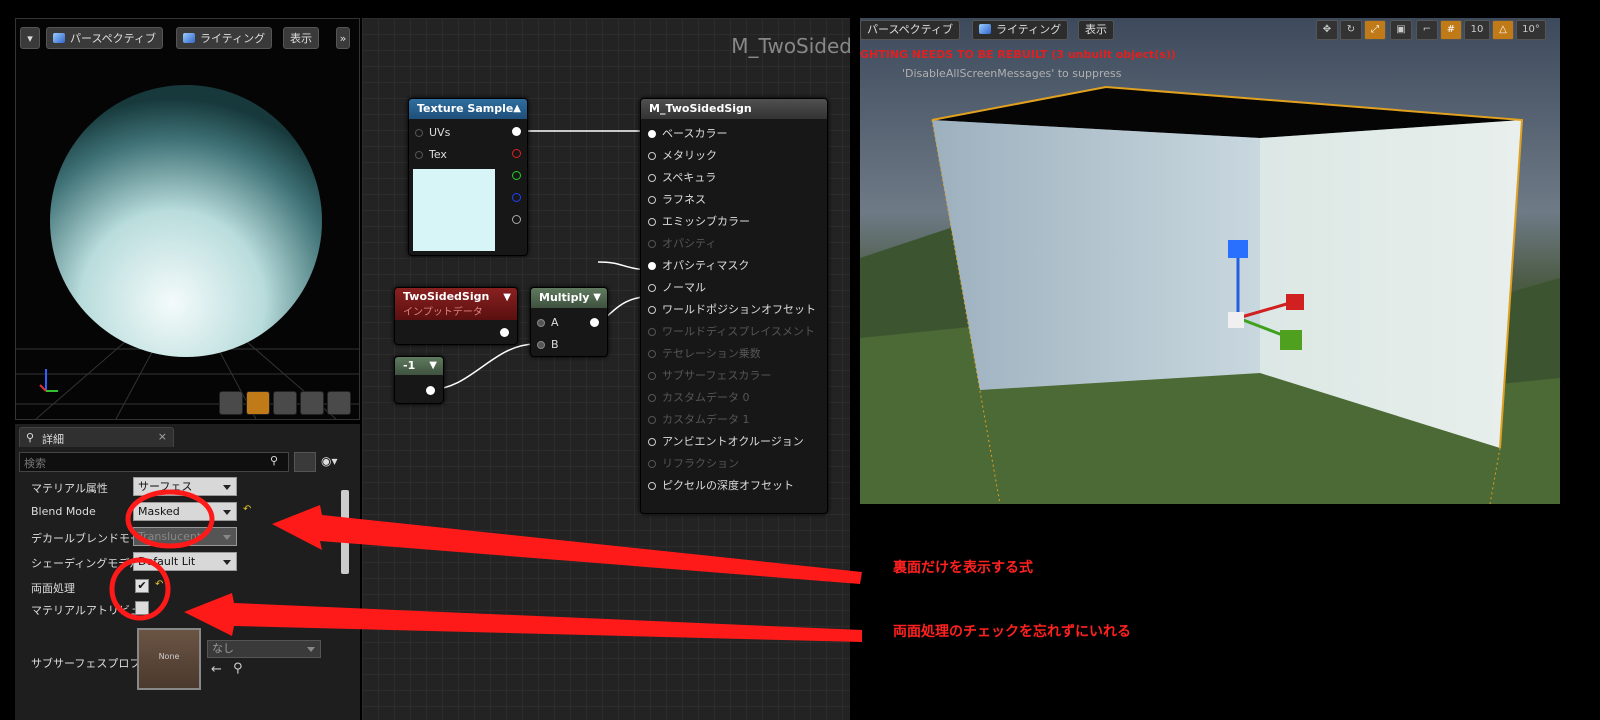 Image resolution: width=1600 pixels, height=720 pixels. What do you see at coordinates (140, 589) in the screenshot?
I see `two-sided-highlight-circle` at bounding box center [140, 589].